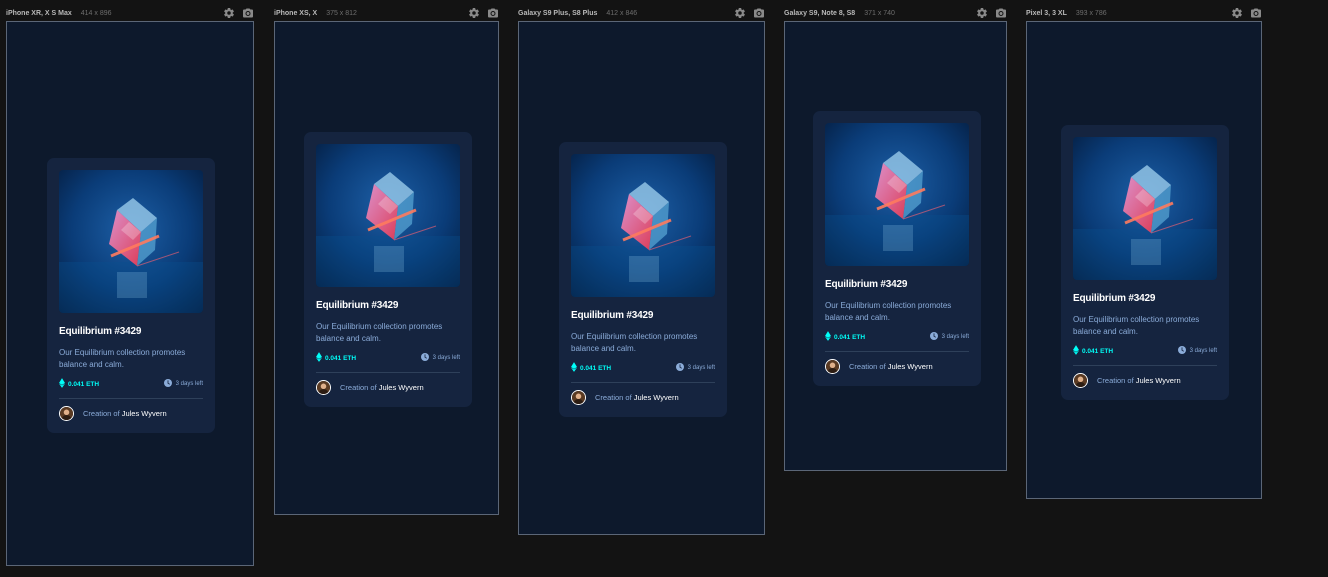 The width and height of the screenshot is (1328, 577). I want to click on device-dimensions: 393 x 786, so click(1091, 13).